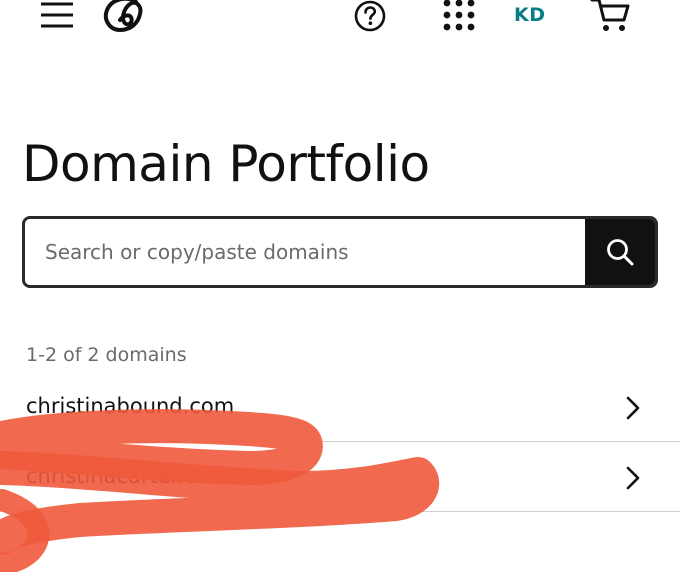 The image size is (680, 572). I want to click on domain-row: christinabound.com, so click(340, 407).